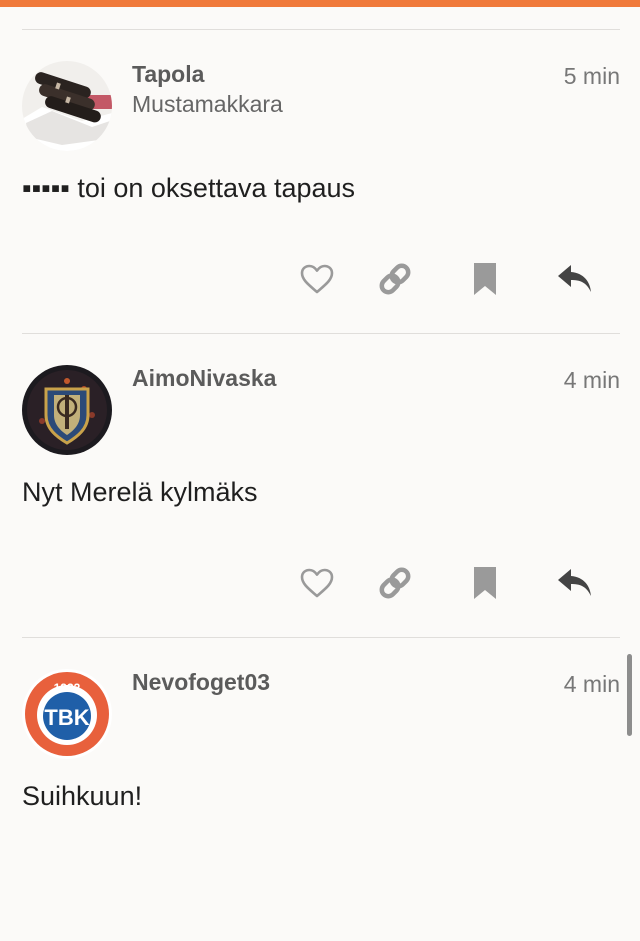 The height and width of the screenshot is (941, 640). I want to click on username: AimoNivaska, so click(204, 378).